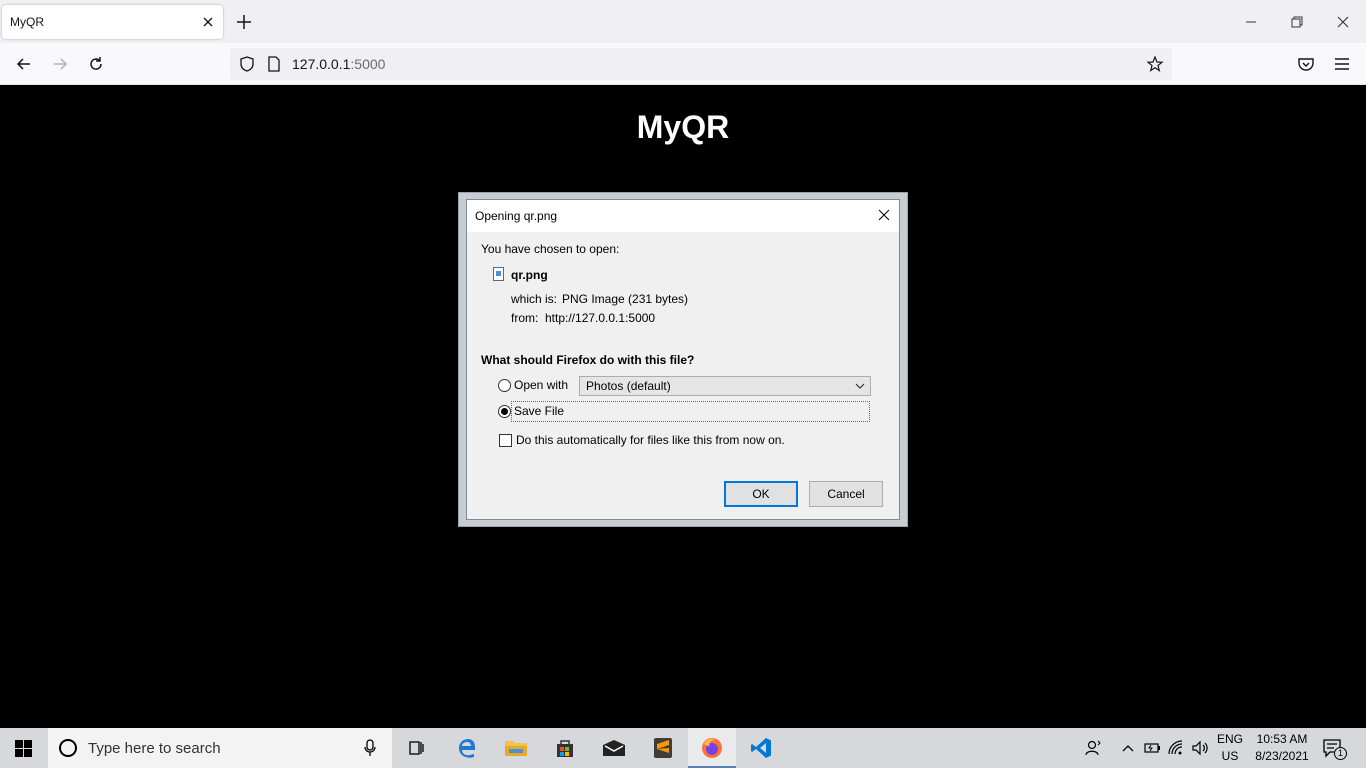 The image size is (1366, 768). What do you see at coordinates (504, 385) in the screenshot?
I see `open-with-radio` at bounding box center [504, 385].